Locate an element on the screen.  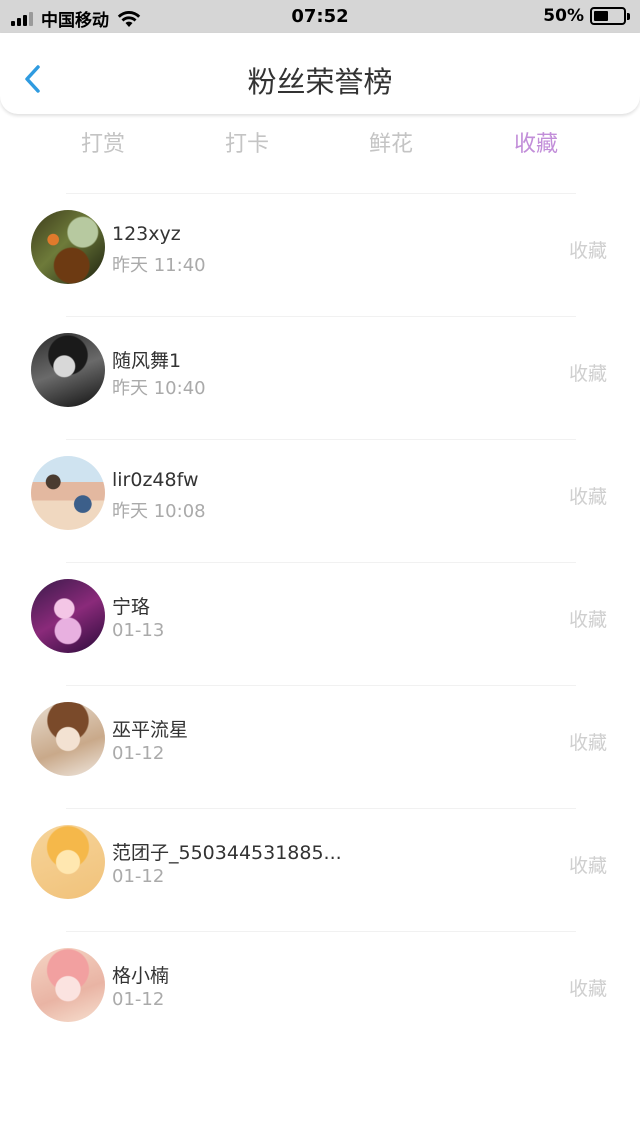
fan-name: 巫平流星 is located at coordinates (150, 730).